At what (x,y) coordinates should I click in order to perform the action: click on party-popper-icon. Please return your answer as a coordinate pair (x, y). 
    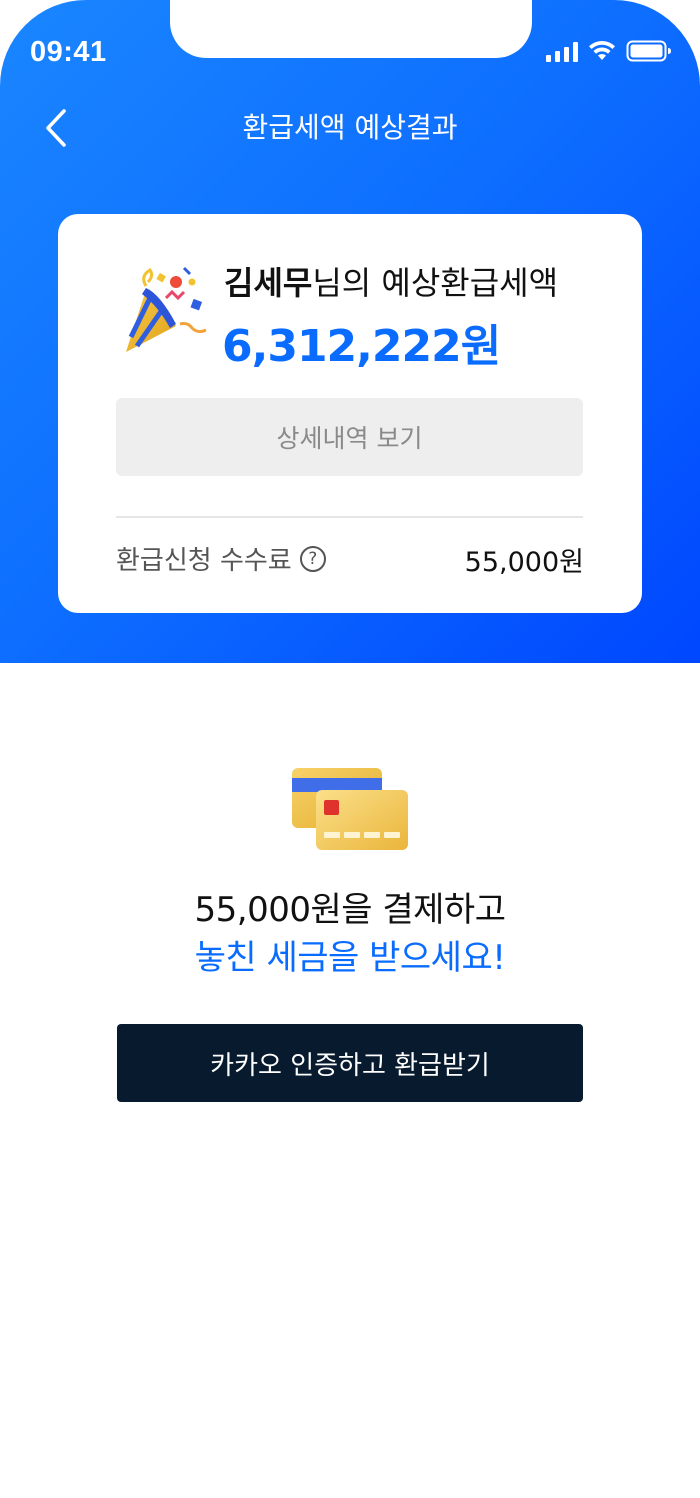
    Looking at the image, I should click on (167, 312).